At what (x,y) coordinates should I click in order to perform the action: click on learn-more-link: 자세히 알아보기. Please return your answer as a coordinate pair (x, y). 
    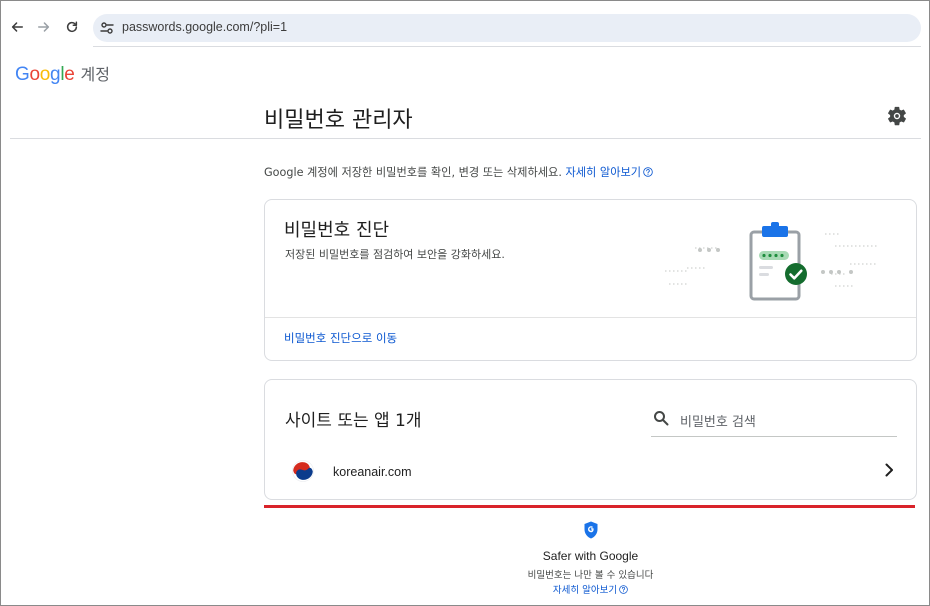
    Looking at the image, I should click on (609, 172).